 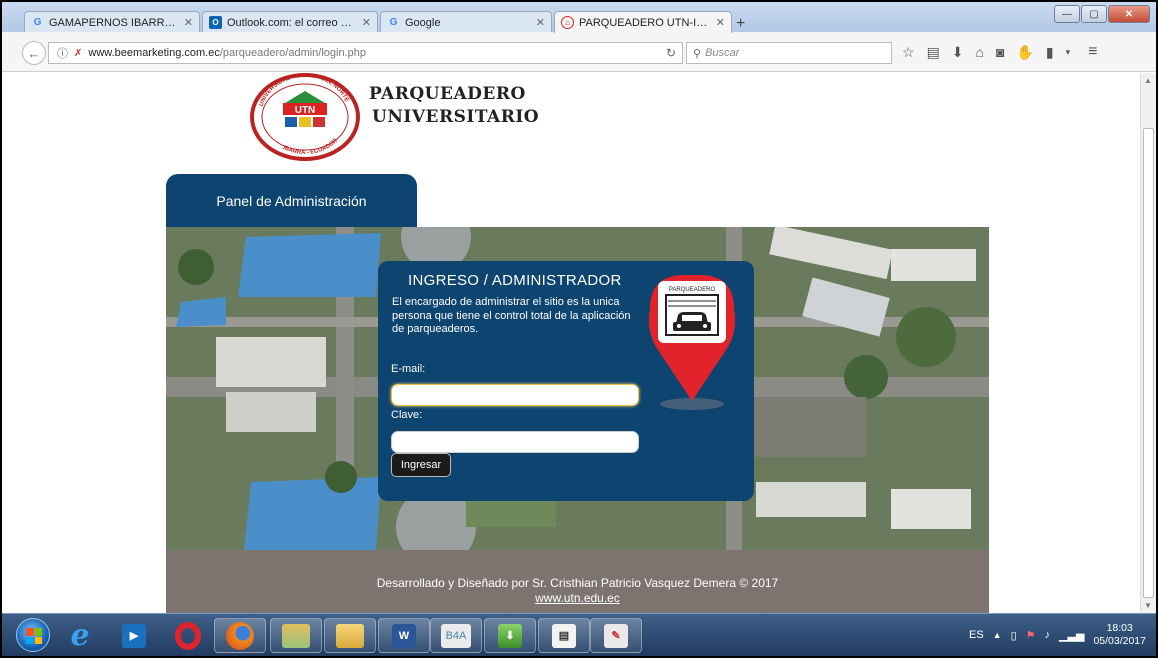 What do you see at coordinates (407, 415) in the screenshot?
I see `password-label: Clave:` at bounding box center [407, 415].